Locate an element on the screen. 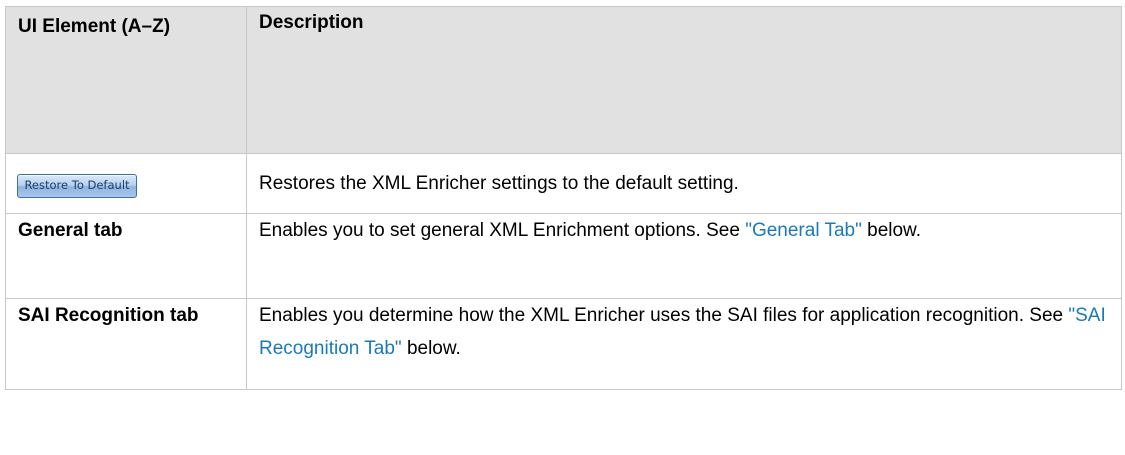 Image resolution: width=1125 pixels, height=455 pixels. element-cell: General tab is located at coordinates (126, 256).